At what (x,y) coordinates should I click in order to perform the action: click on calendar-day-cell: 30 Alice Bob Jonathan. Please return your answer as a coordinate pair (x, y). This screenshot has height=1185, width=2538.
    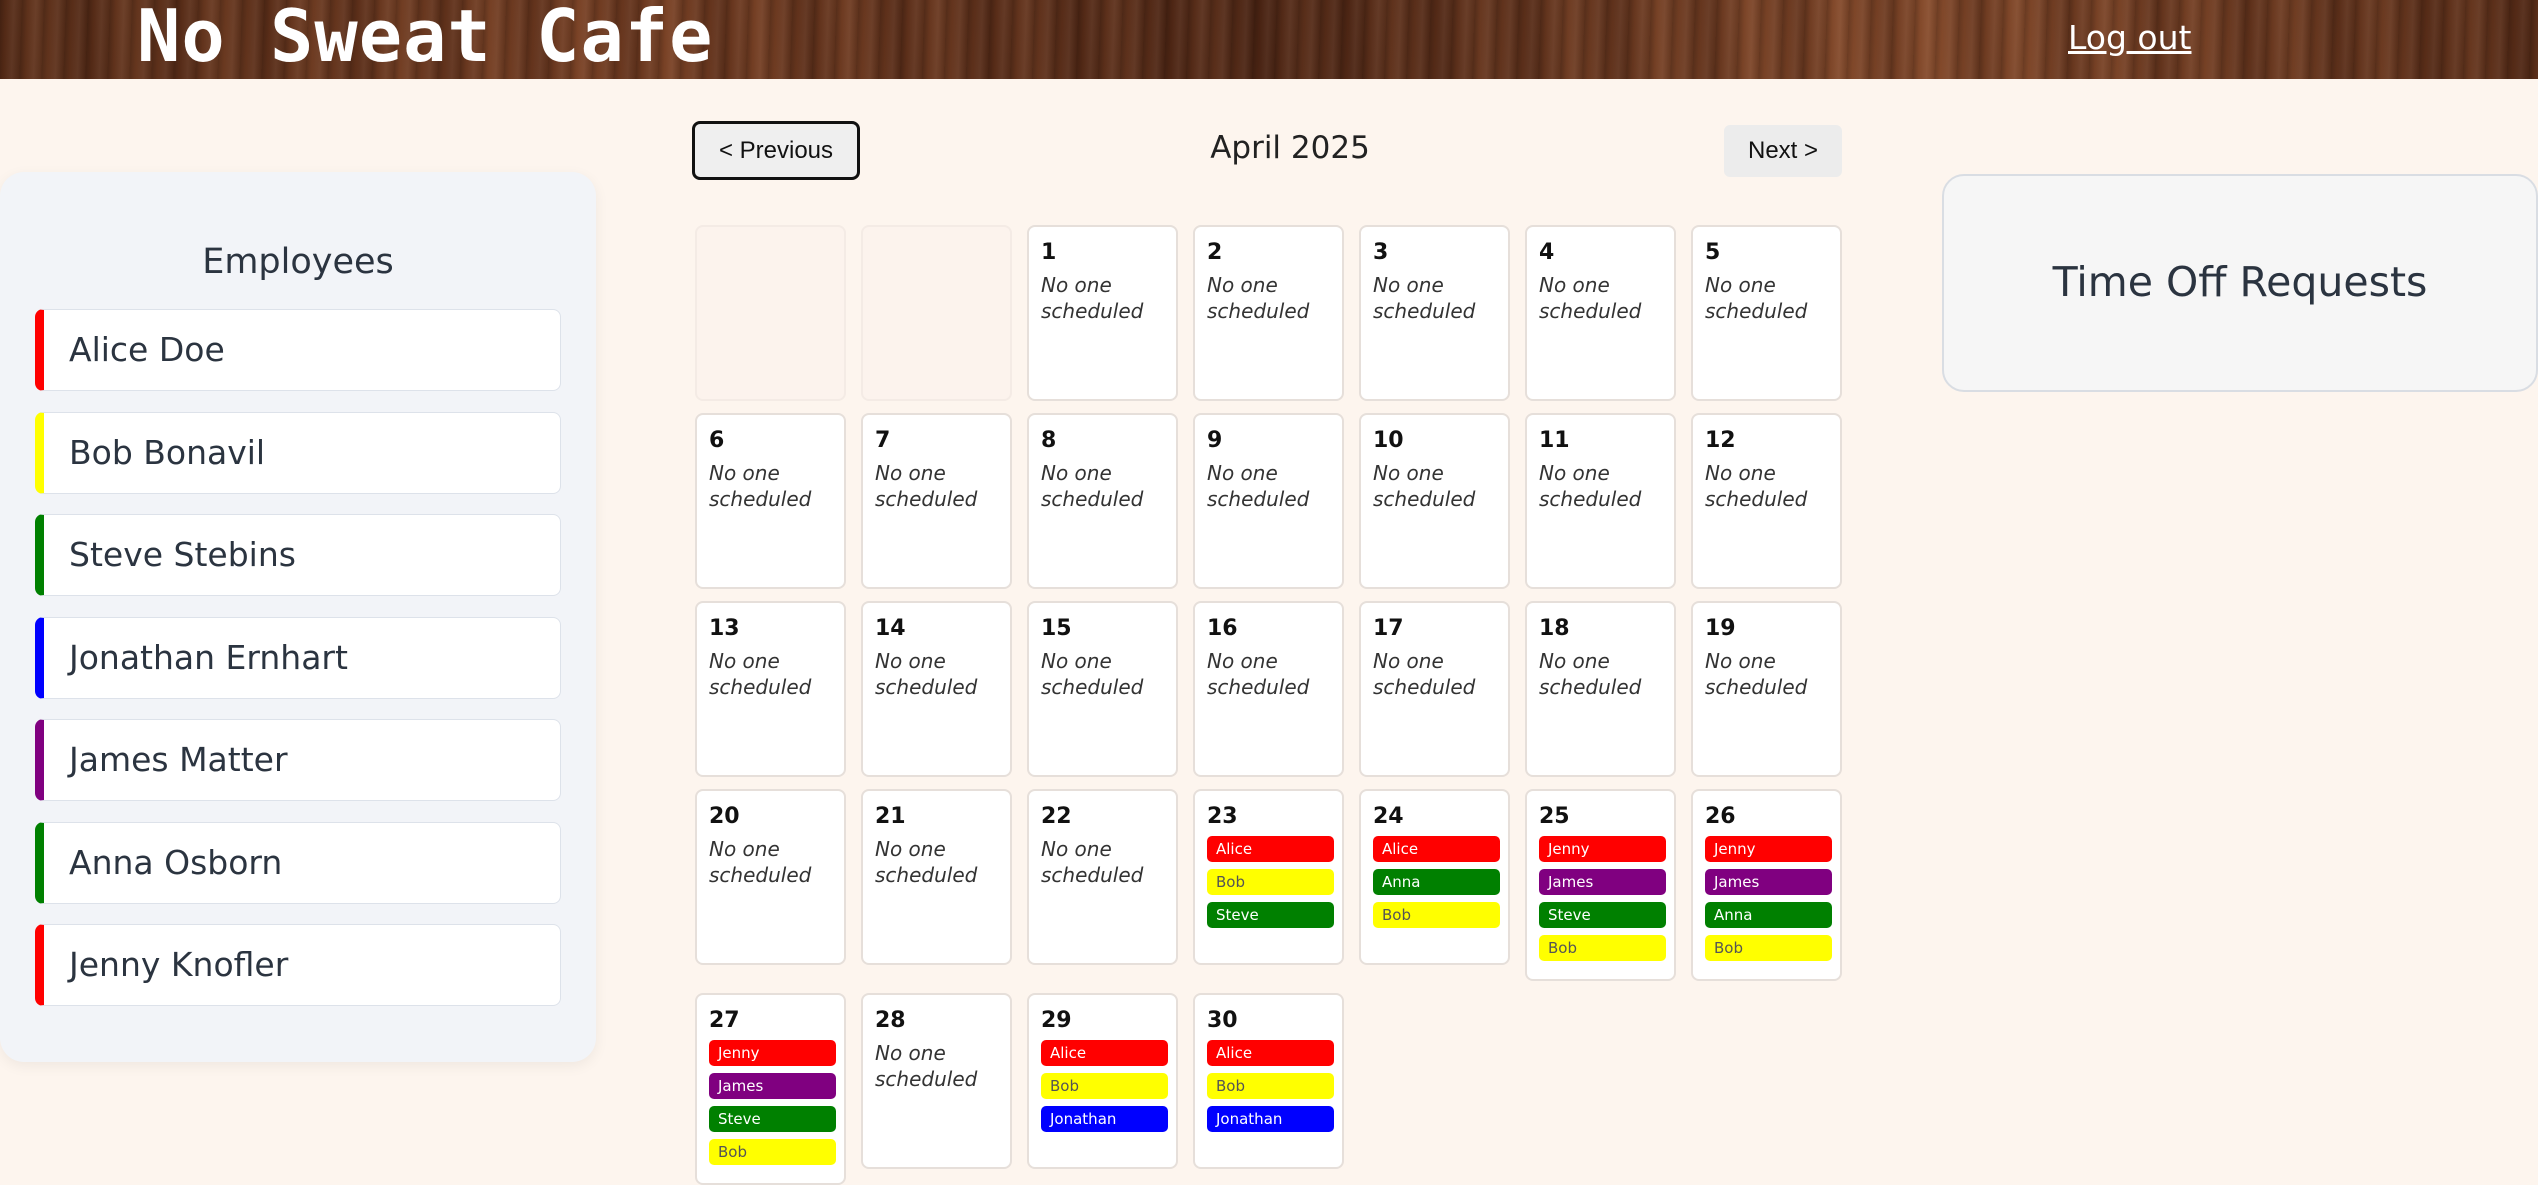
    Looking at the image, I should click on (1268, 1081).